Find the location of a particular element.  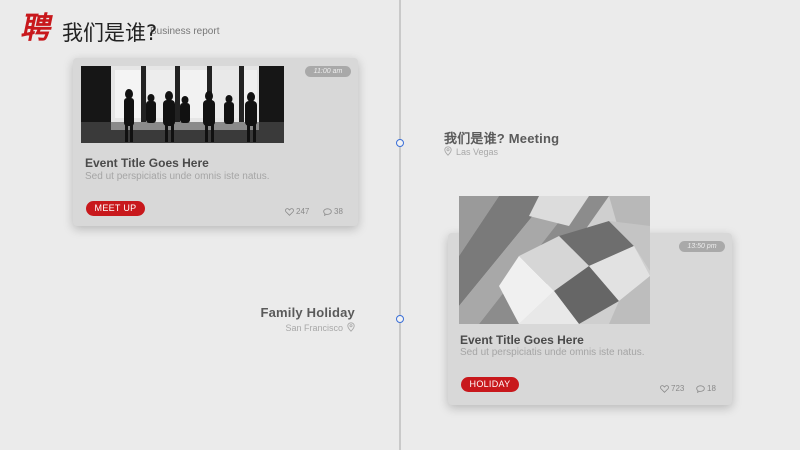

likes-count: 247 is located at coordinates (297, 211).